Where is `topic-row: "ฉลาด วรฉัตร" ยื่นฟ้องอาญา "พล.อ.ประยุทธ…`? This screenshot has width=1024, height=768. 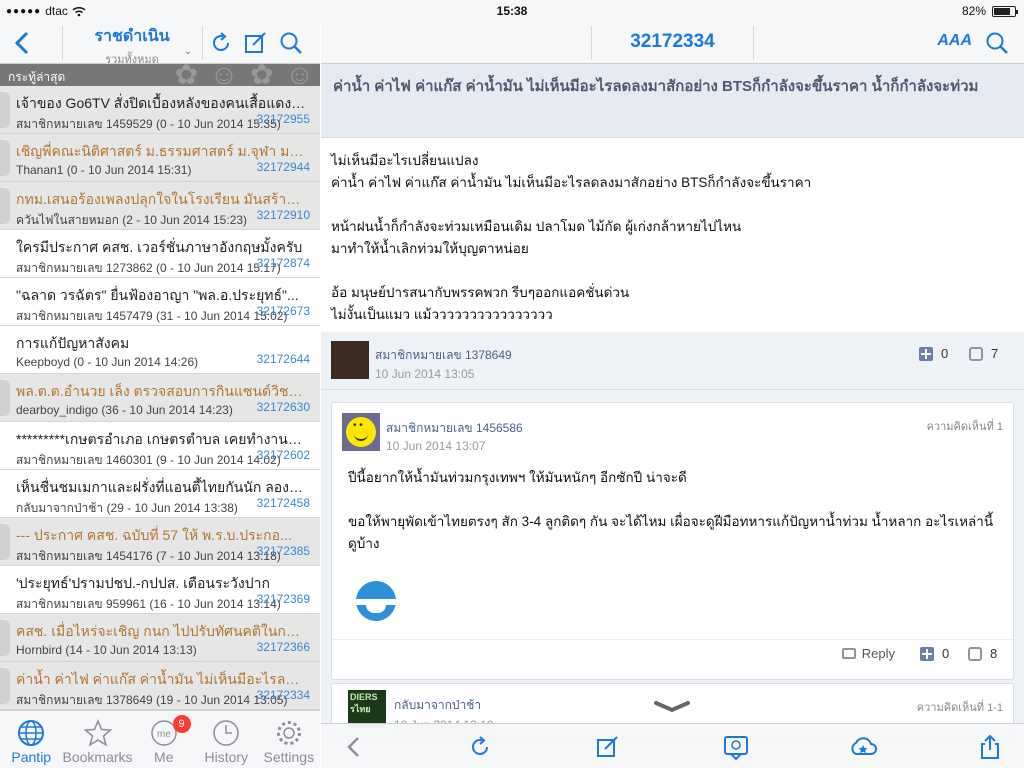
topic-row: "ฉลาด วรฉัตร" ยื่นฟ้องอาญา "พล.อ.ประยุทธ… is located at coordinates (160, 302).